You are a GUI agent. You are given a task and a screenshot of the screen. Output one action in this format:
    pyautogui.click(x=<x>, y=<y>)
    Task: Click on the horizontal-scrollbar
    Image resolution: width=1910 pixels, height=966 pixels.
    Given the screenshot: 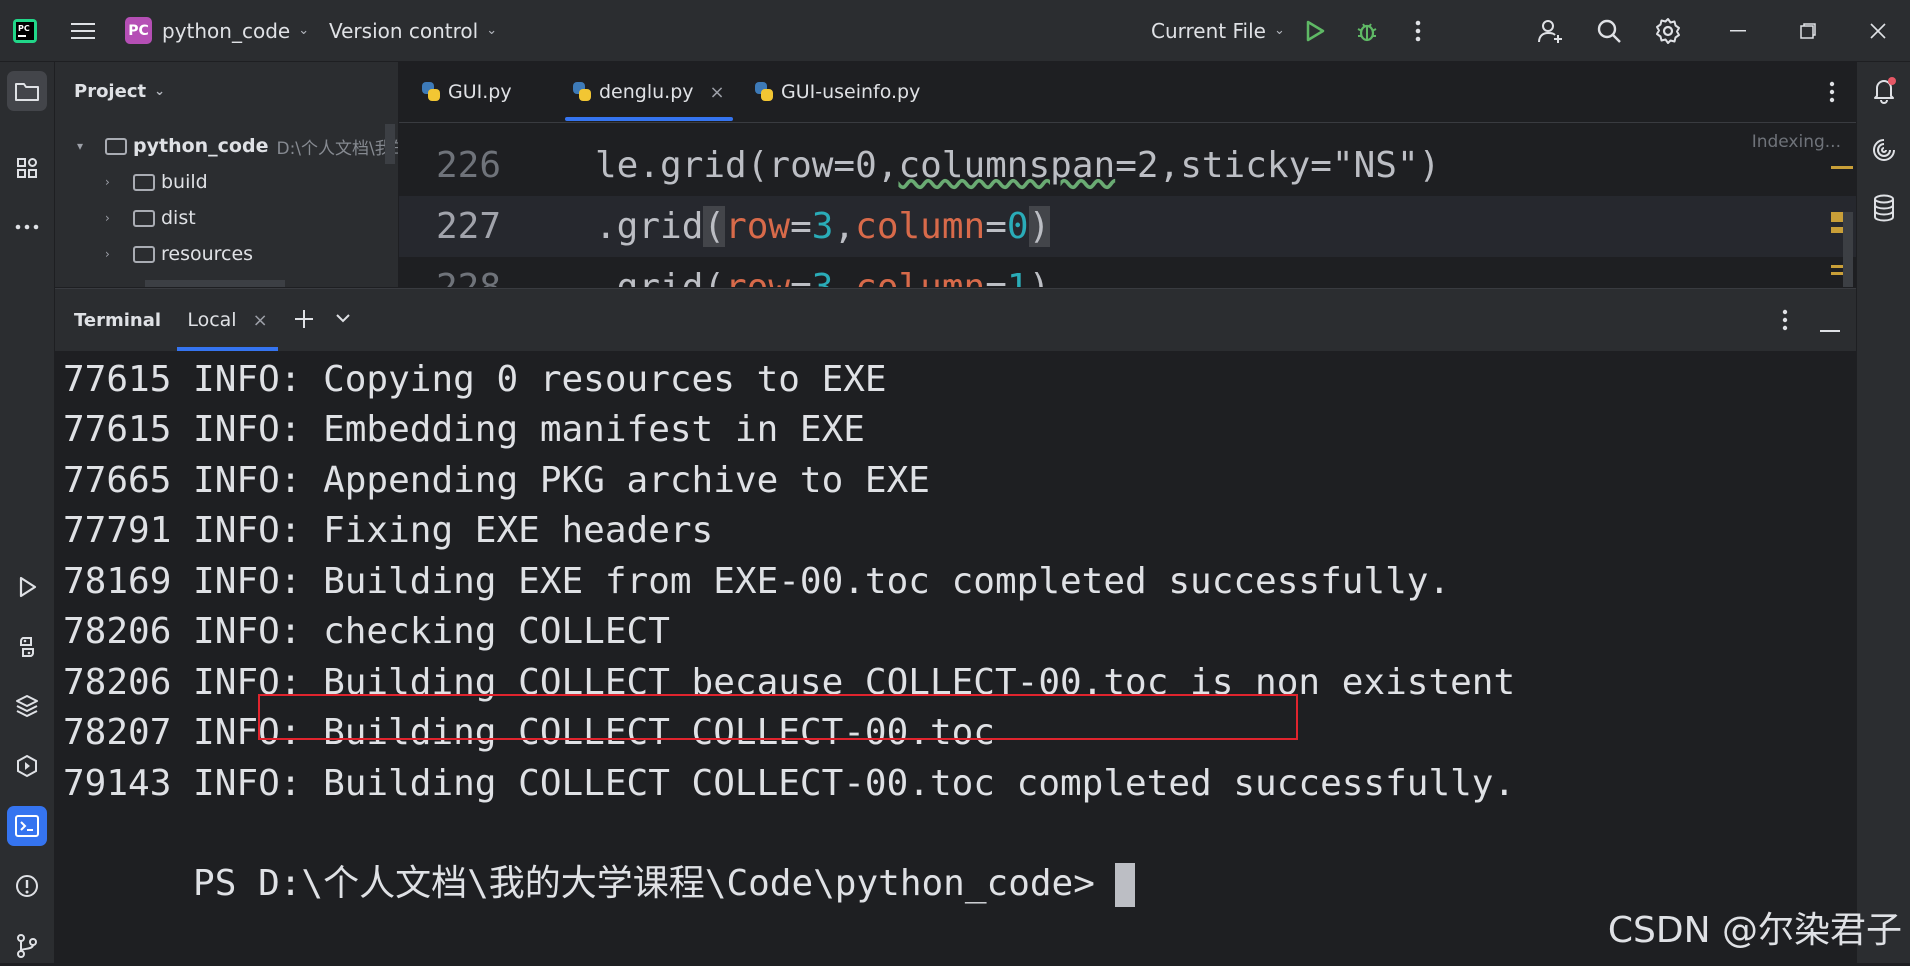 What is the action you would take?
    pyautogui.click(x=215, y=283)
    